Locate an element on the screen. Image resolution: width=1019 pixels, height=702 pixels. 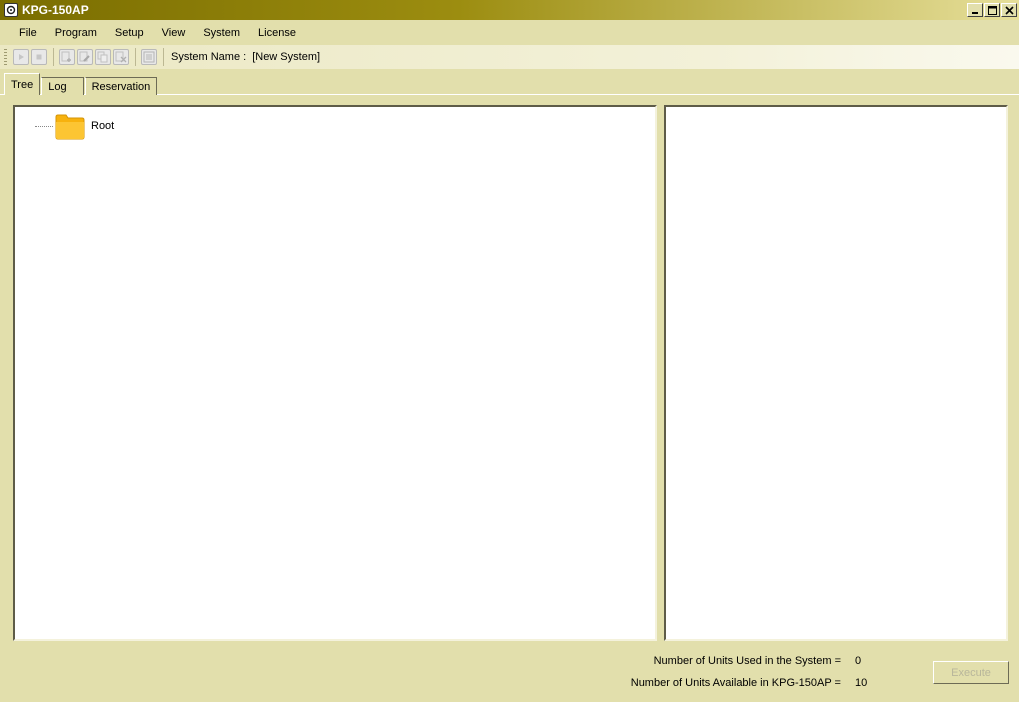
tree-node-label: Root is located at coordinates (103, 126).